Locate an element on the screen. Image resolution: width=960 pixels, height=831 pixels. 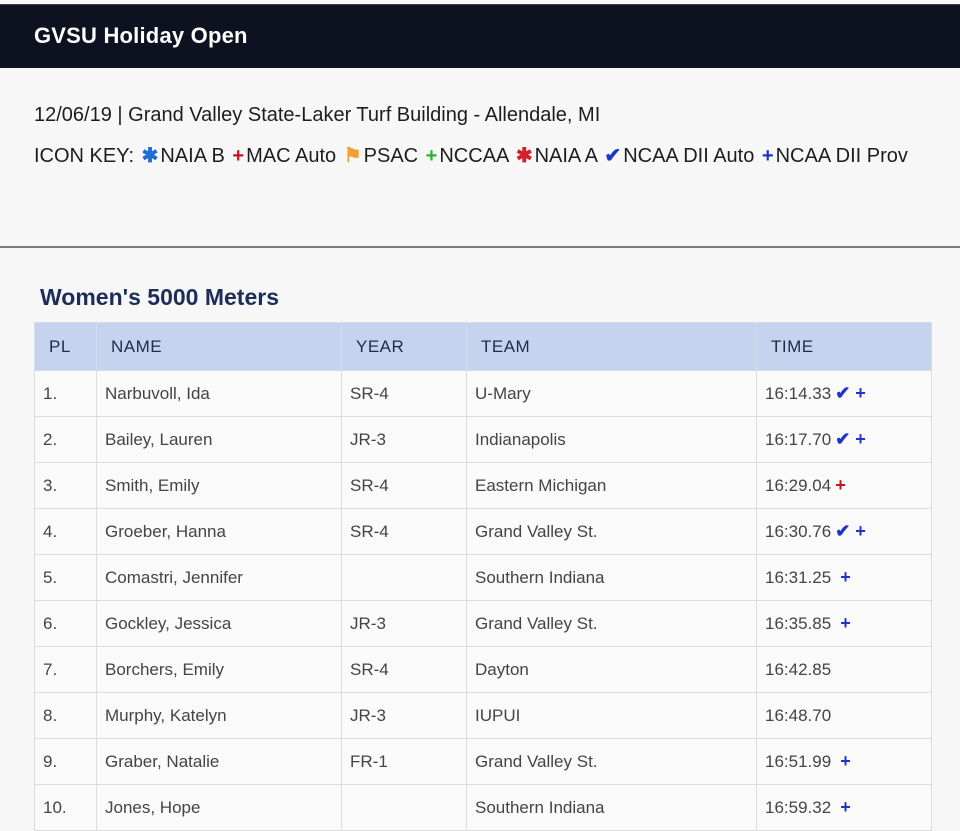
cell-team: Dayton is located at coordinates (611, 669).